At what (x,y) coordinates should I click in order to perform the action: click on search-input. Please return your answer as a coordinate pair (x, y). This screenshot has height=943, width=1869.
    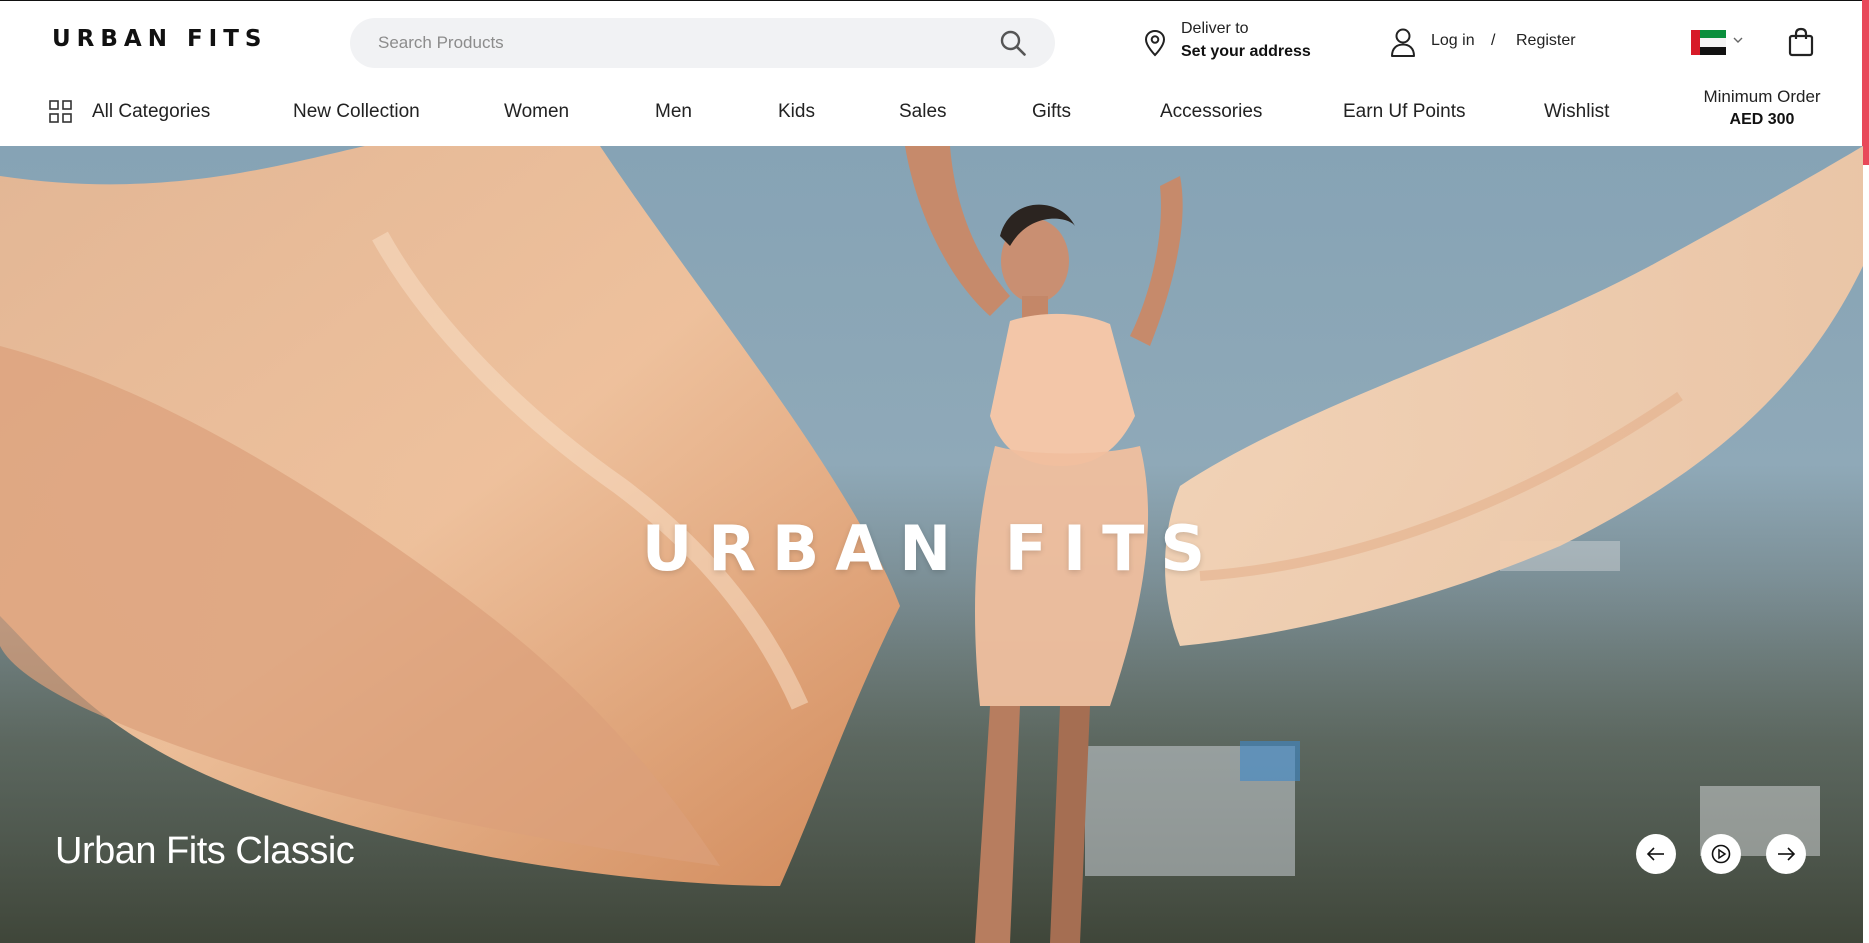
    Looking at the image, I should click on (678, 43).